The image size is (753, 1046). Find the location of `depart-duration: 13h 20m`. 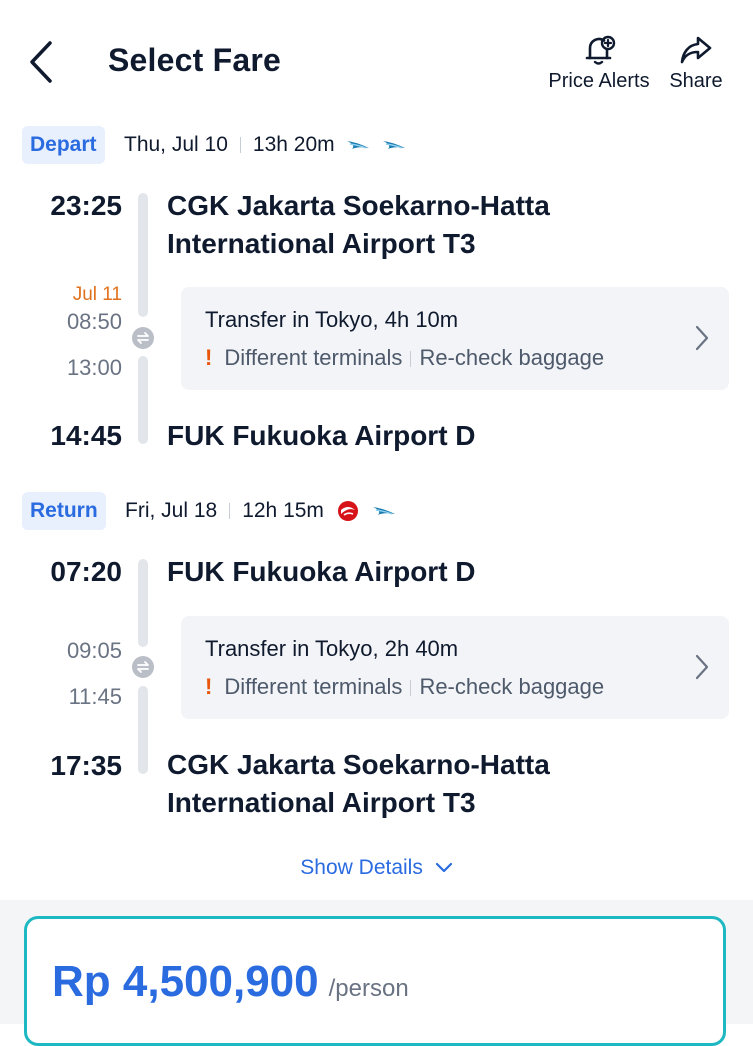

depart-duration: 13h 20m is located at coordinates (293, 144).